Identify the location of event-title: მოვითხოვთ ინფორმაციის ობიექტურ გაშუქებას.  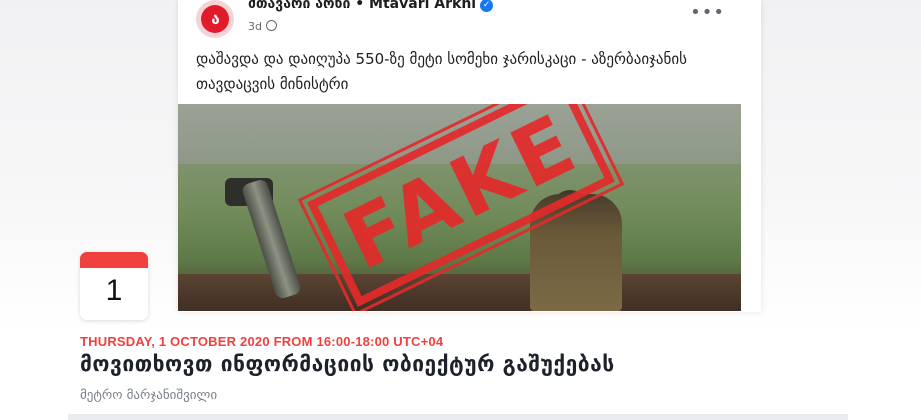
(347, 364).